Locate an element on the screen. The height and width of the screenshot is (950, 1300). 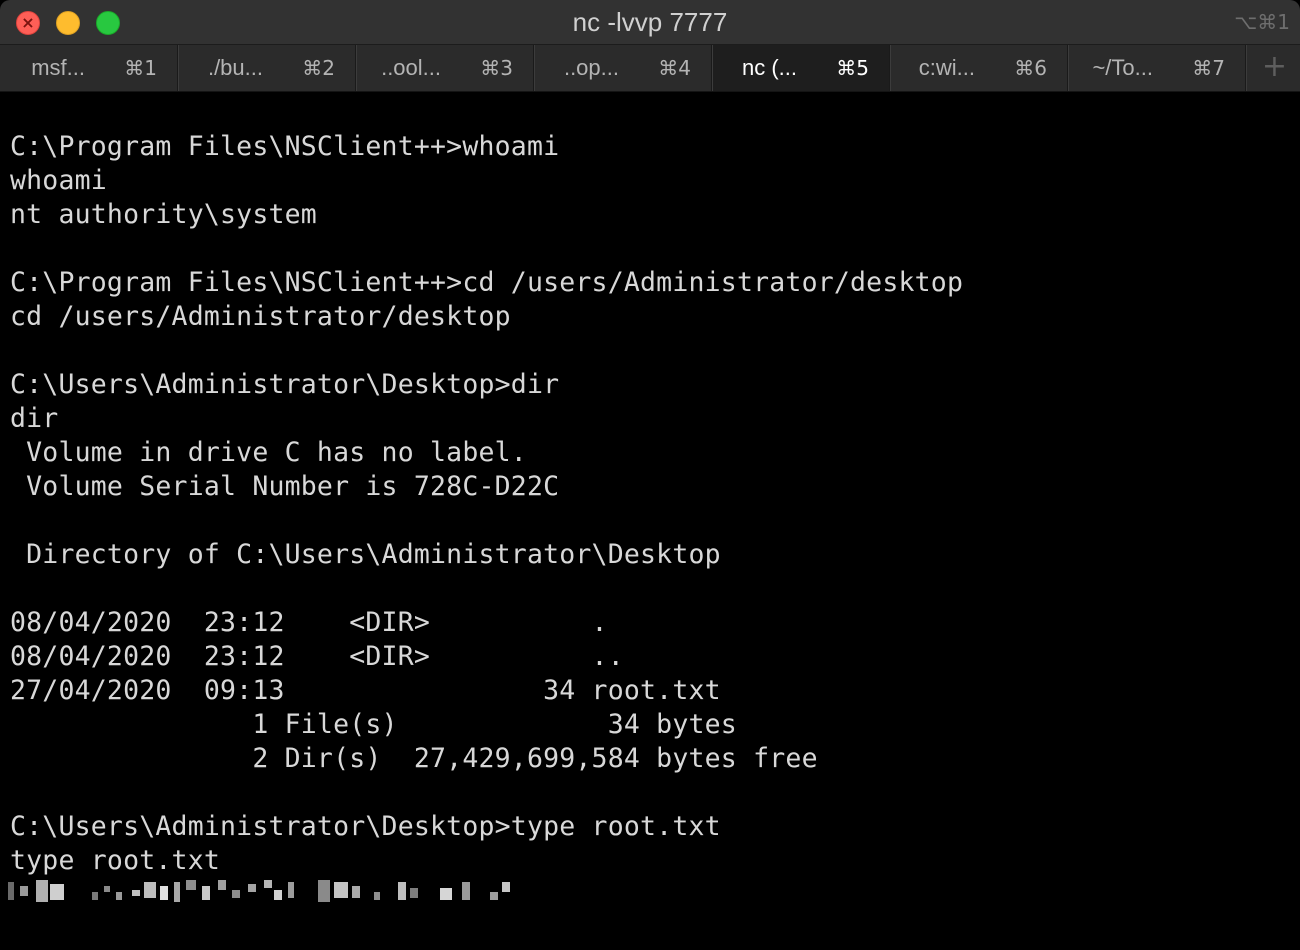
redacted-flag-output is located at coordinates (259, 893).